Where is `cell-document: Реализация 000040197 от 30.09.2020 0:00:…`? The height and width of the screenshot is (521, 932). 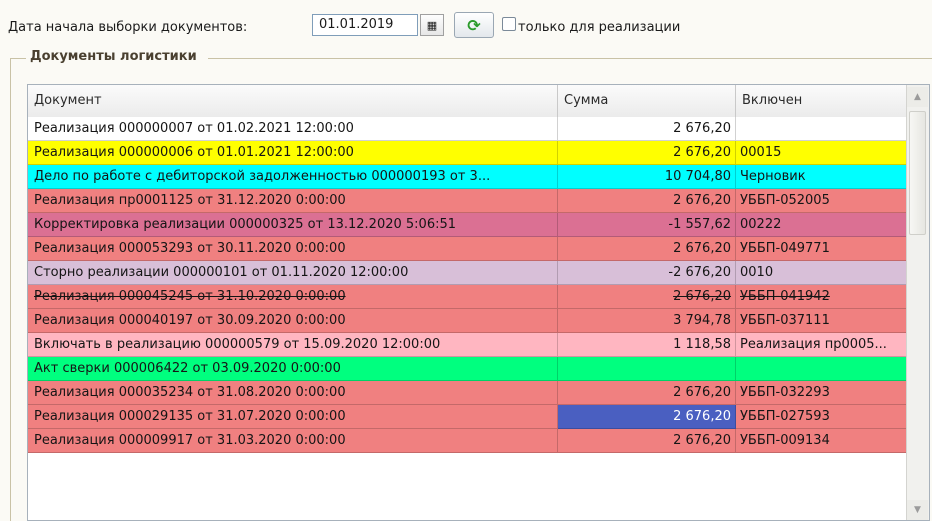 cell-document: Реализация 000040197 от 30.09.2020 0:00:… is located at coordinates (293, 321).